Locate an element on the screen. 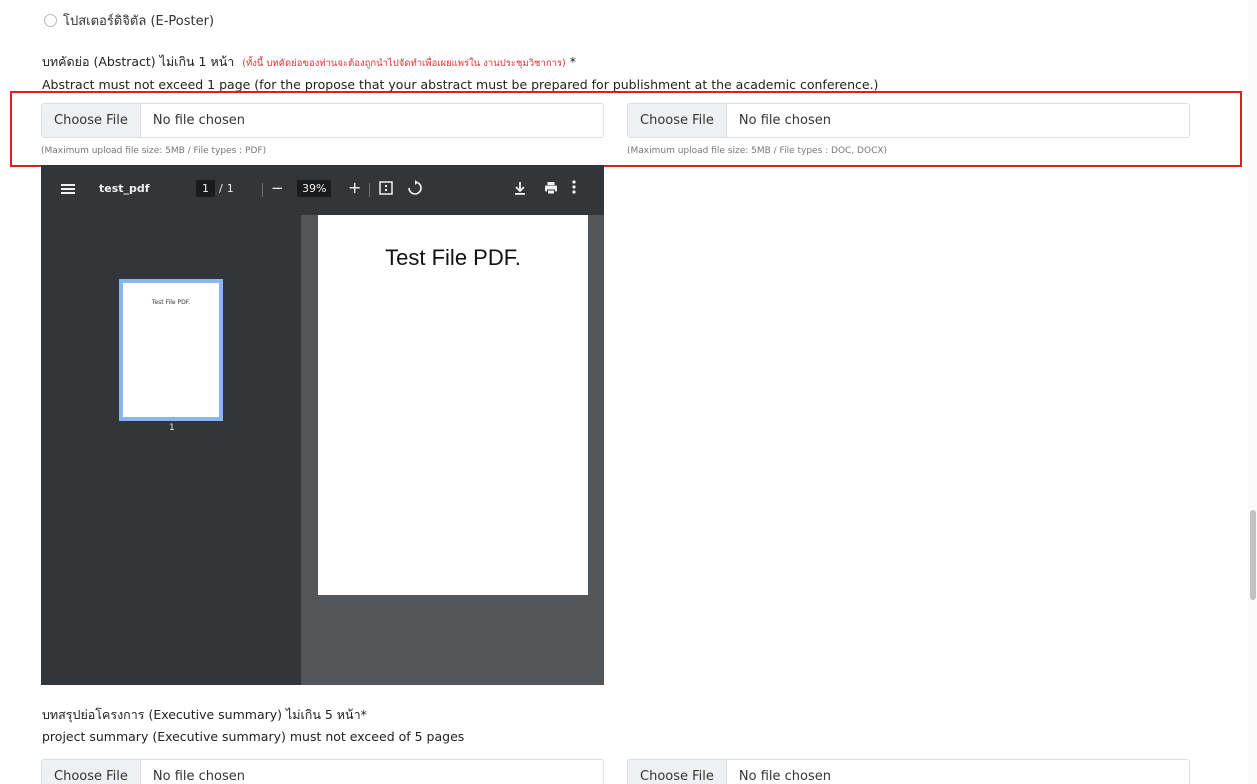 Image resolution: width=1257 pixels, height=784 pixels. e-poster-radio-option: โปสเตอร์ดิจิตัล (E-Poster) is located at coordinates (129, 20).